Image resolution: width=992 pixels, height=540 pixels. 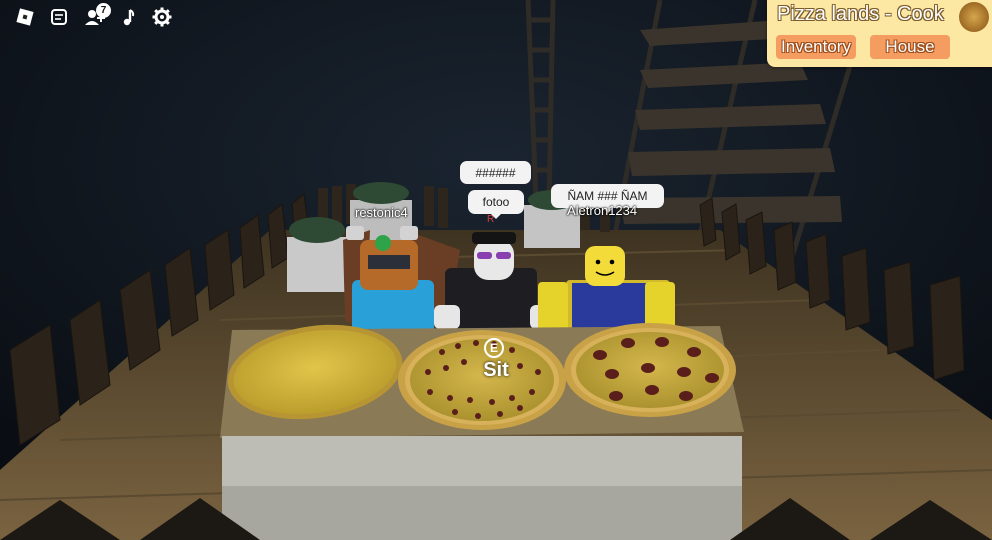 I want to click on chat-bubble-hash: ######, so click(x=495, y=172).